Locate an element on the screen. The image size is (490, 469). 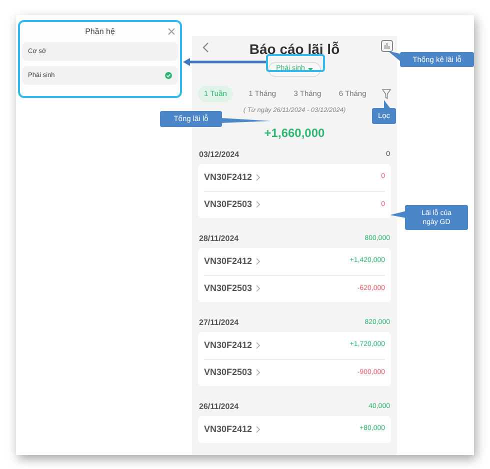
bar-chart-icon is located at coordinates (387, 46).